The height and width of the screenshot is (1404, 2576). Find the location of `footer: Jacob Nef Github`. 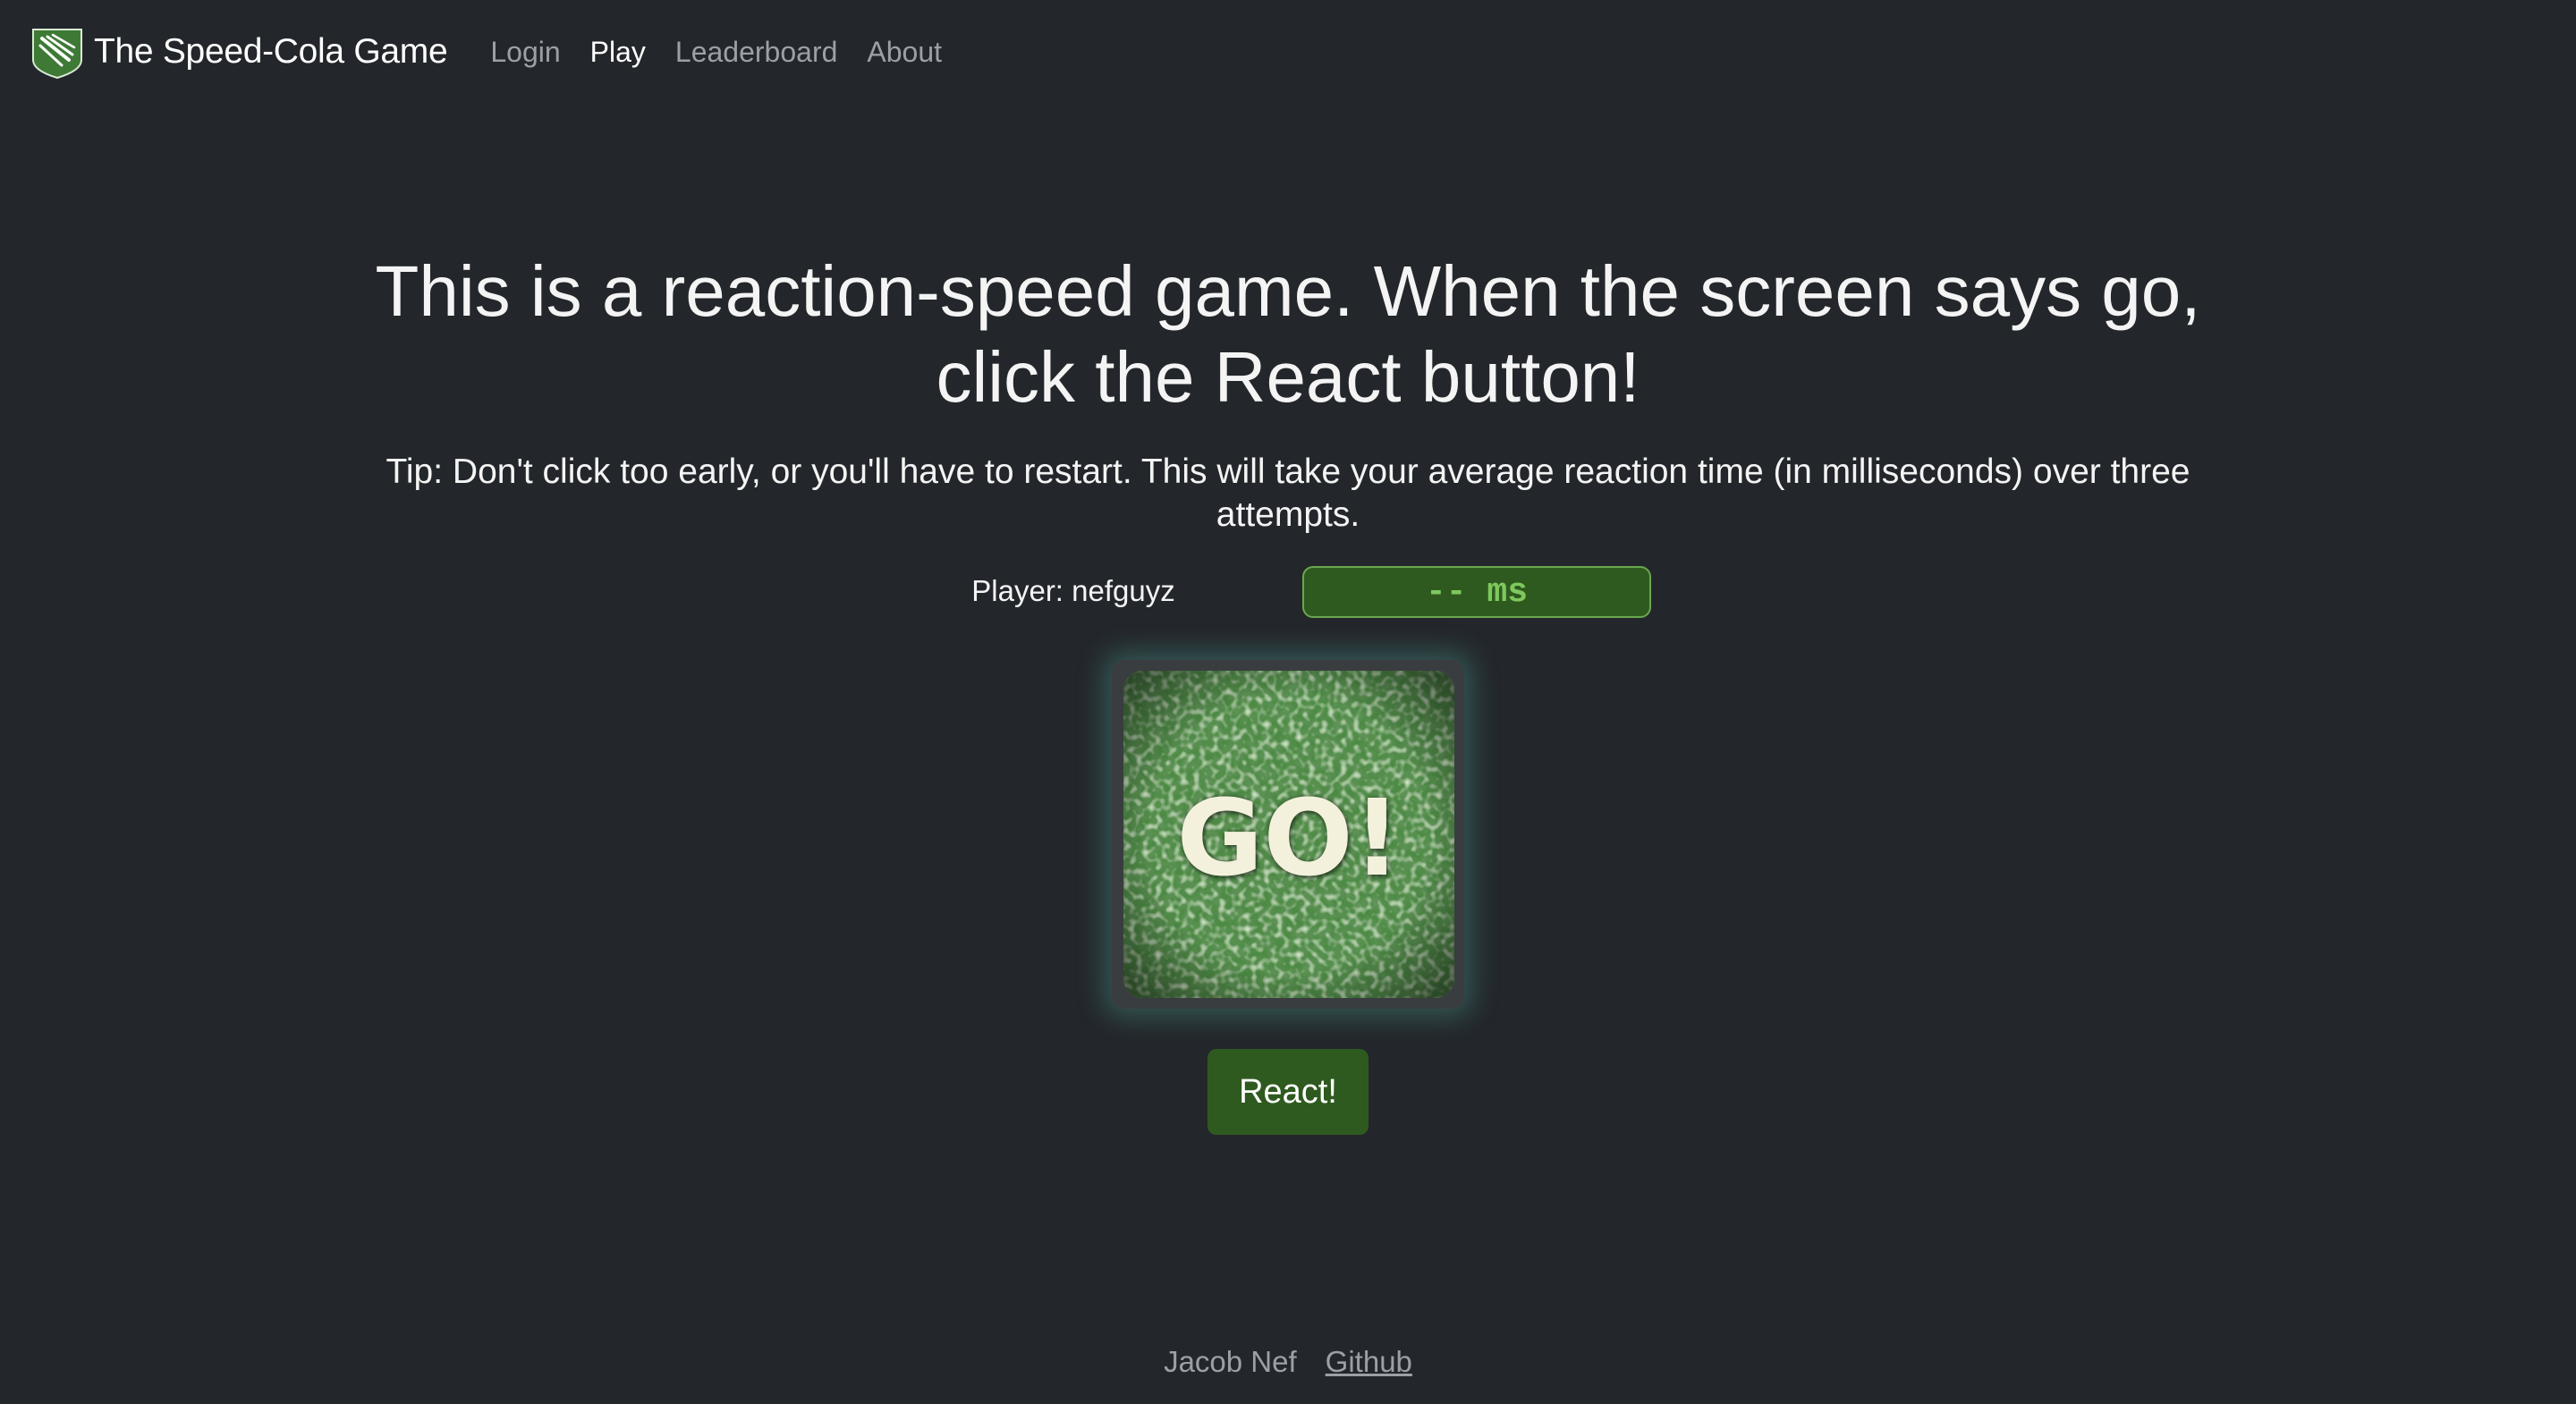

footer: Jacob Nef Github is located at coordinates (1288, 1362).